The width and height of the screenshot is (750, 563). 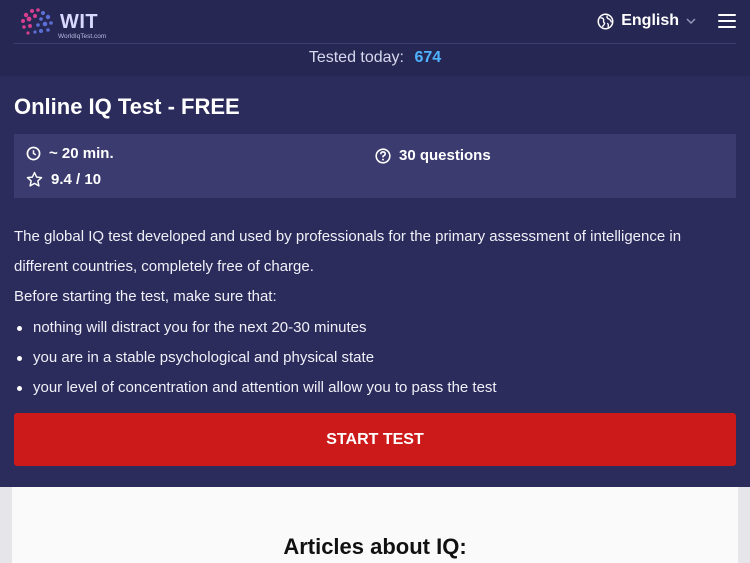 I want to click on questions-text: 30 questions, so click(x=445, y=155).